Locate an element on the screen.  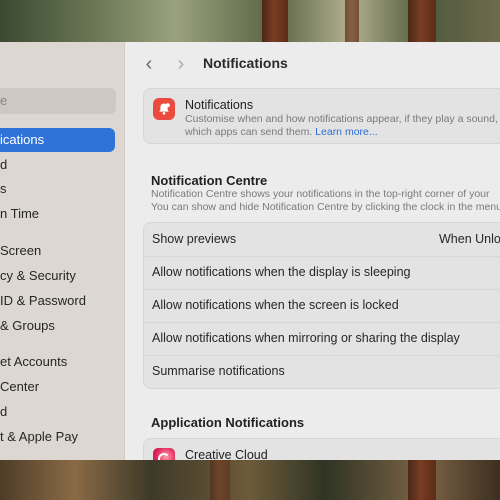
show-previews-row: Show previews When Unloc is located at coordinates (322, 240).